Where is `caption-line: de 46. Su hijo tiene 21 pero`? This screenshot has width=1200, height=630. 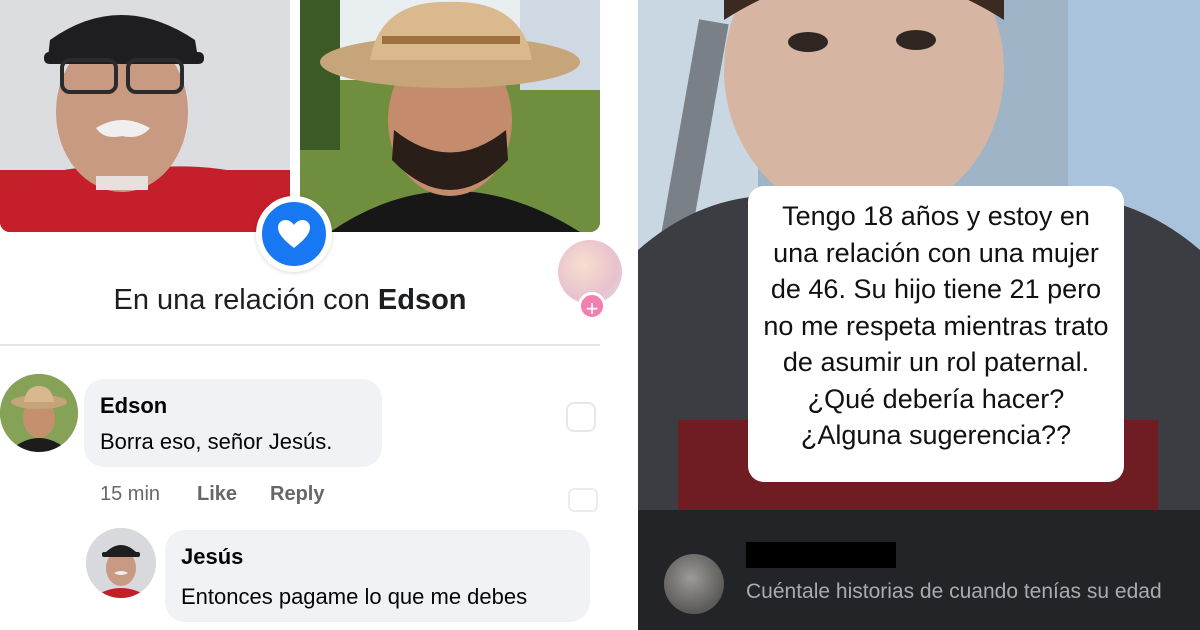
caption-line: de 46. Su hijo tiene 21 pero is located at coordinates (936, 289).